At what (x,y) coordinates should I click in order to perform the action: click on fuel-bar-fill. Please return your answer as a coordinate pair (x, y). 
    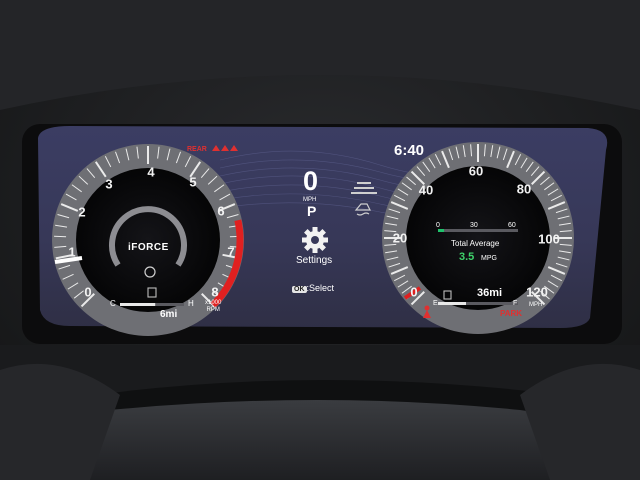
    Looking at the image, I should click on (452, 303).